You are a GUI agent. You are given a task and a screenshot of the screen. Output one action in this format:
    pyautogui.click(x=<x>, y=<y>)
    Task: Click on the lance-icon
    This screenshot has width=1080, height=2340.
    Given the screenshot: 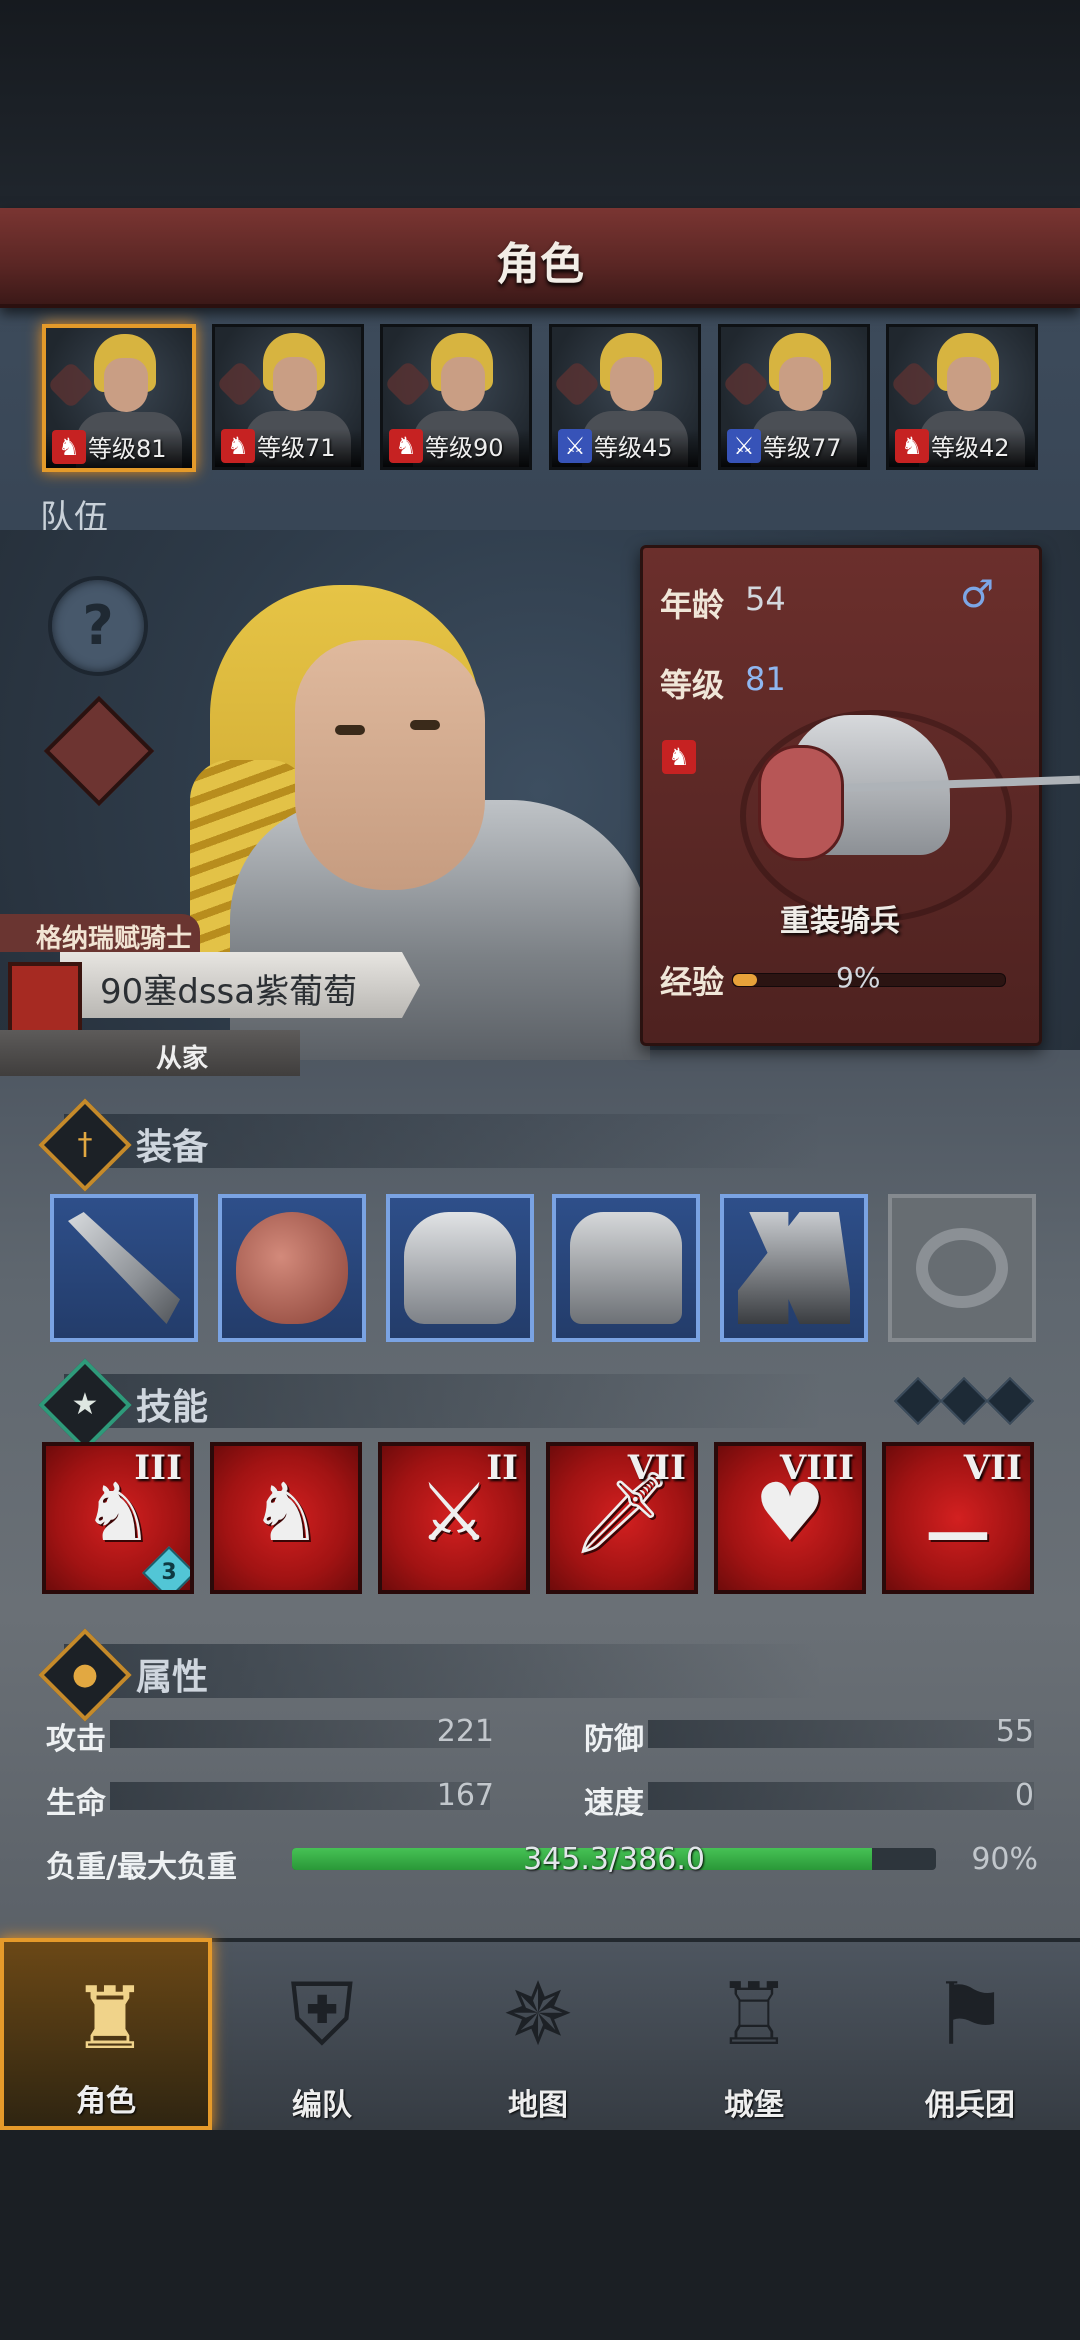 What is the action you would take?
    pyautogui.click(x=124, y=1268)
    